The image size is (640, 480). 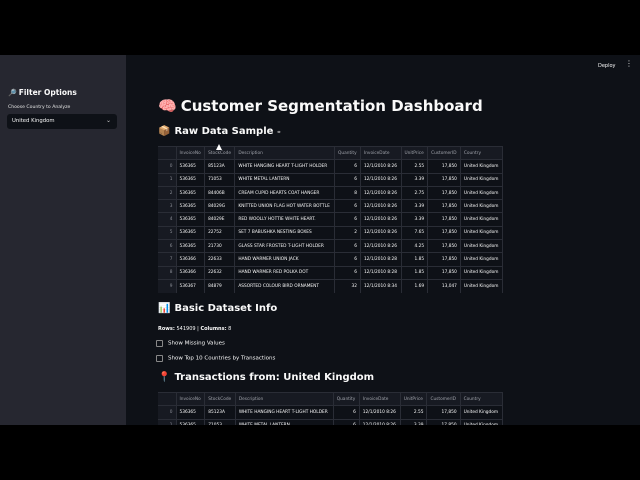 I want to click on table-cell: ASSORTED COLOUR BIRD ORNAMENT, so click(x=285, y=285).